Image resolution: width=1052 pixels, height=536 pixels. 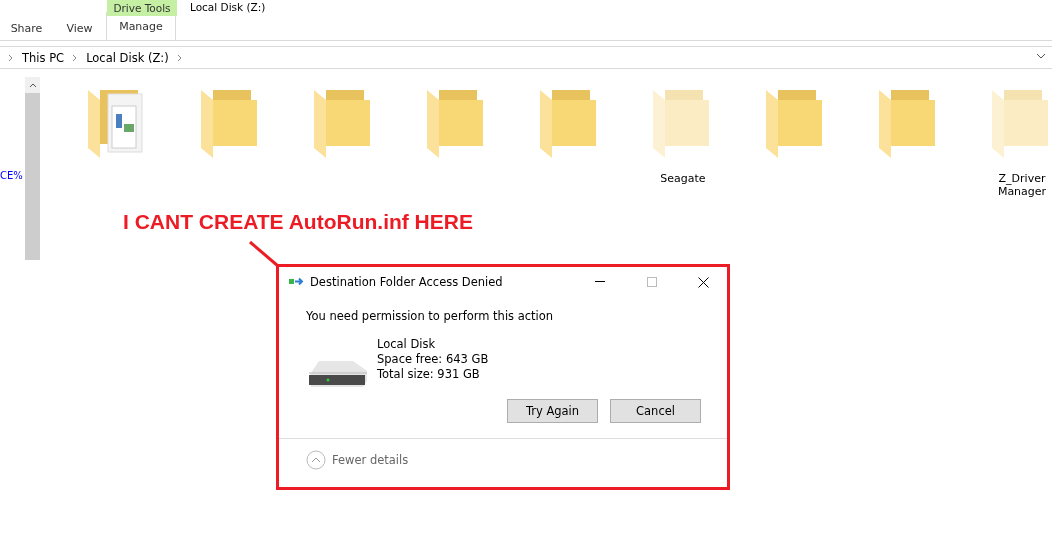 I want to click on scrollbar, so click(x=32, y=168).